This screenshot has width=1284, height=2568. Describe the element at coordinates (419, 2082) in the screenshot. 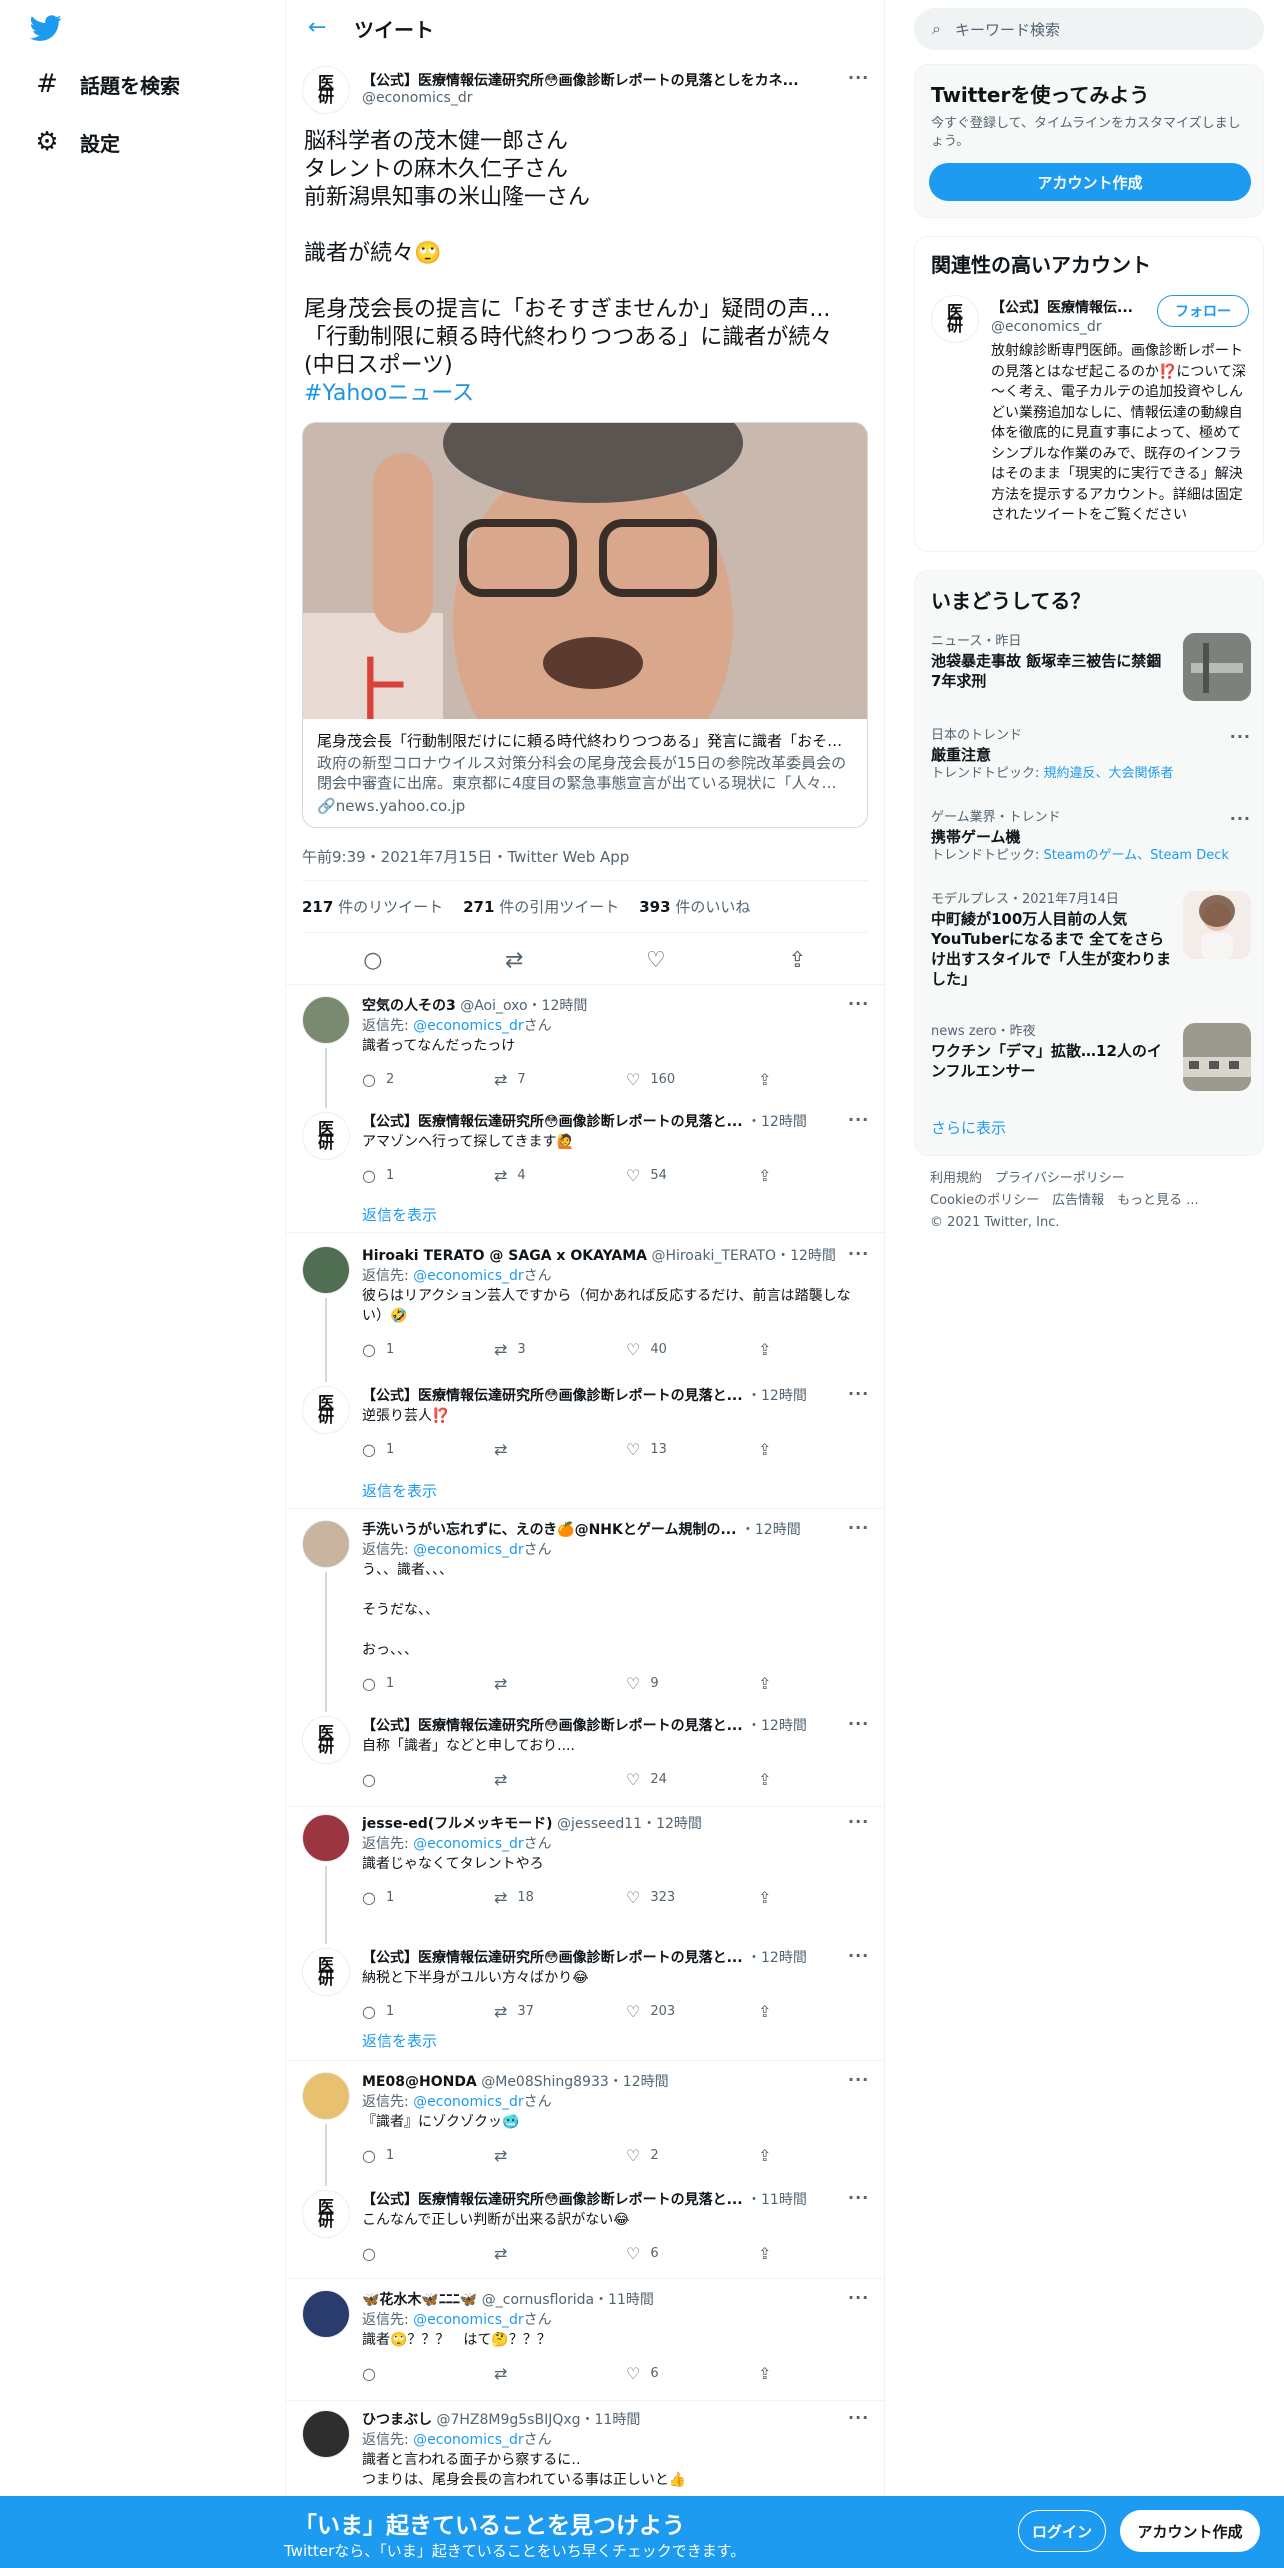

I see `reply-author-name: ME08@HONDA` at that location.